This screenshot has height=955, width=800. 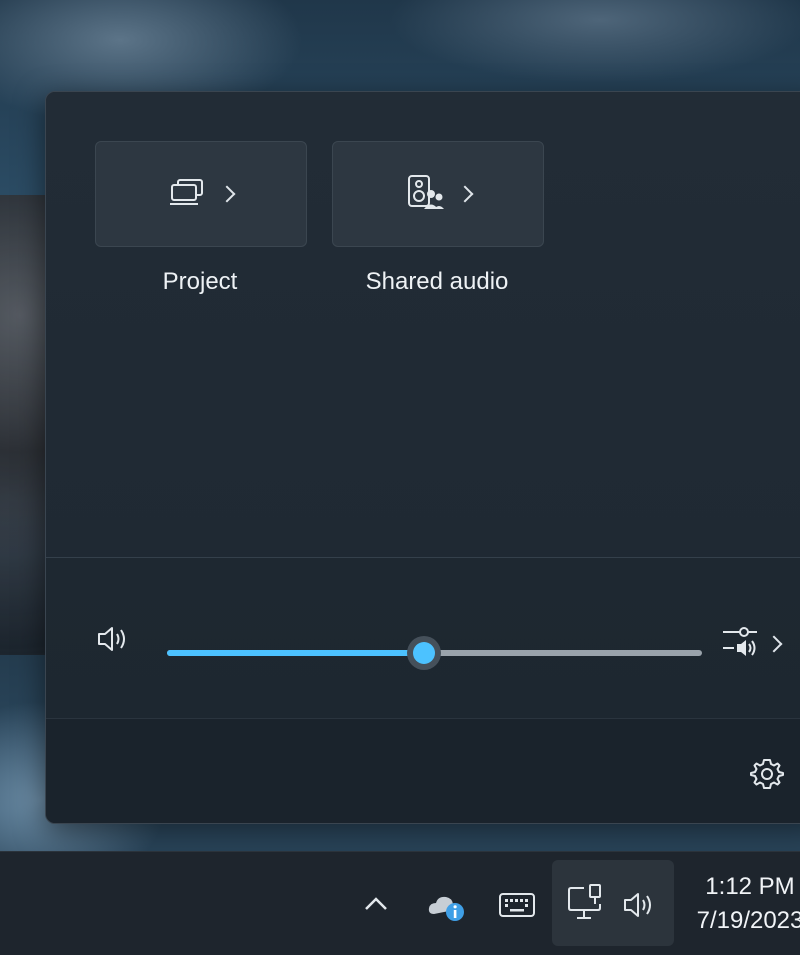 What do you see at coordinates (400, 903) in the screenshot?
I see `taskbar: 1:12 PM 7/19/2023` at bounding box center [400, 903].